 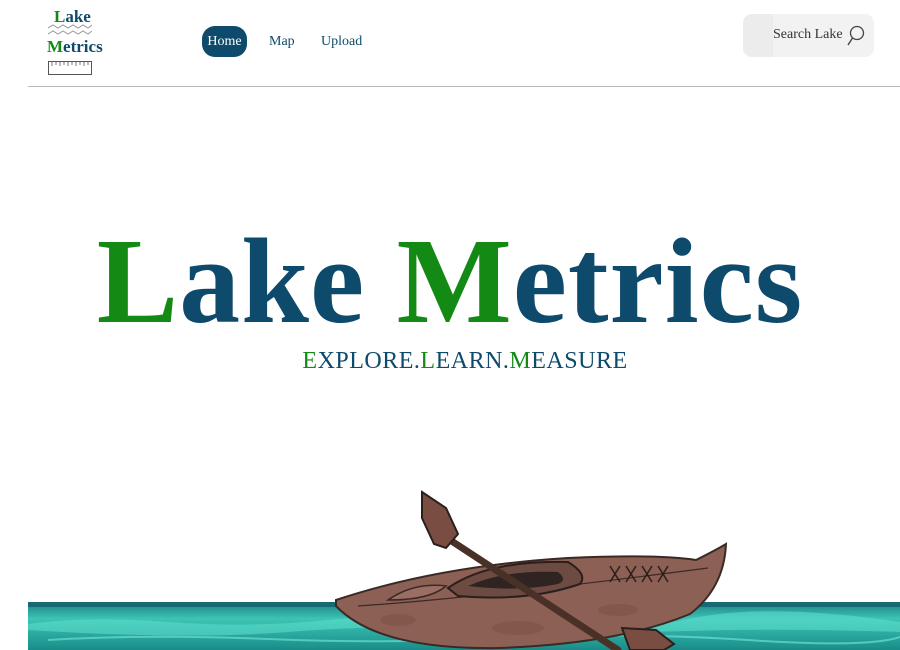 I want to click on nav-map: Map, so click(x=282, y=41).